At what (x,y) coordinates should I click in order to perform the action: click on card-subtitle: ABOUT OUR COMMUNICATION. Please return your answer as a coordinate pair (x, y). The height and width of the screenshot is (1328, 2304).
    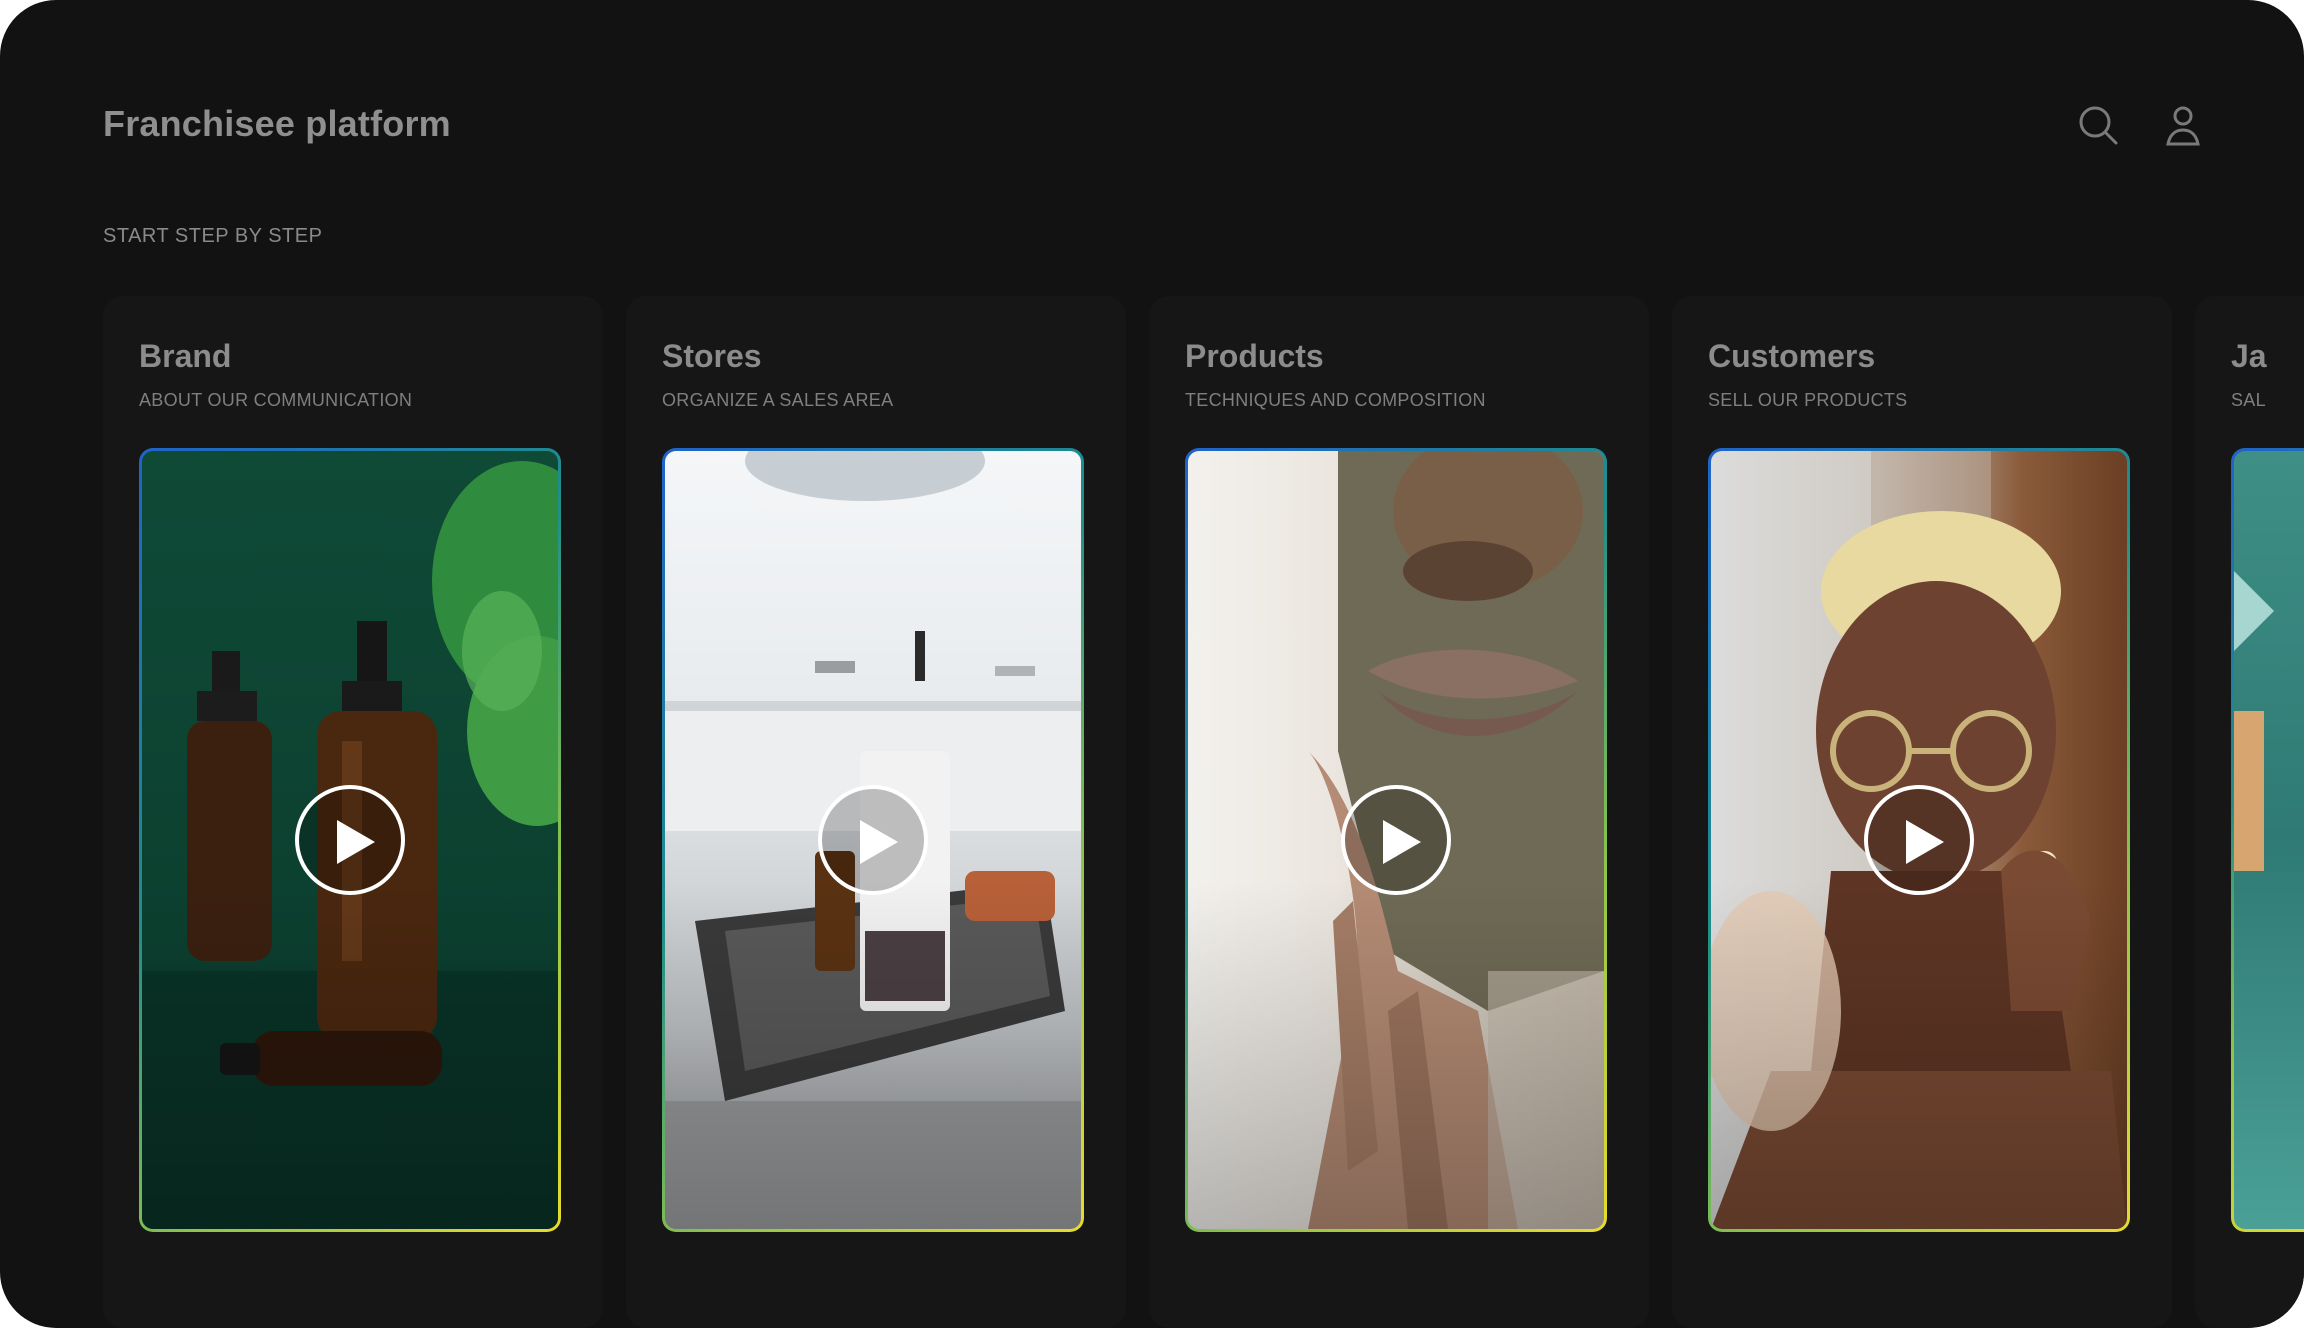
    Looking at the image, I should click on (276, 400).